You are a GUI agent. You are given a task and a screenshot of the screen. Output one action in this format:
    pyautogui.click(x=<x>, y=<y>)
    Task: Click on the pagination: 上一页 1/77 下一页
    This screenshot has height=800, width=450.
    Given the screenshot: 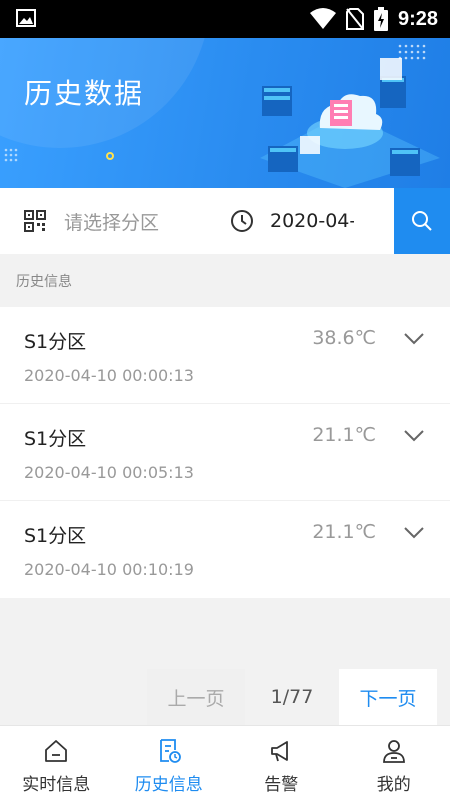 What is the action you would take?
    pyautogui.click(x=292, y=697)
    